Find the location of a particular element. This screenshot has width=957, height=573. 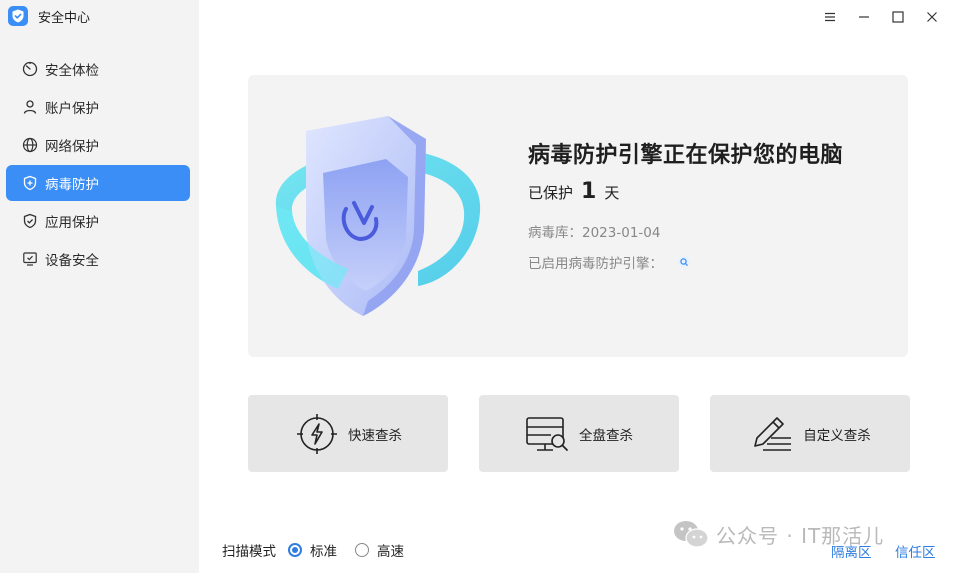

full-scan-label: 全盘查杀 is located at coordinates (606, 435).